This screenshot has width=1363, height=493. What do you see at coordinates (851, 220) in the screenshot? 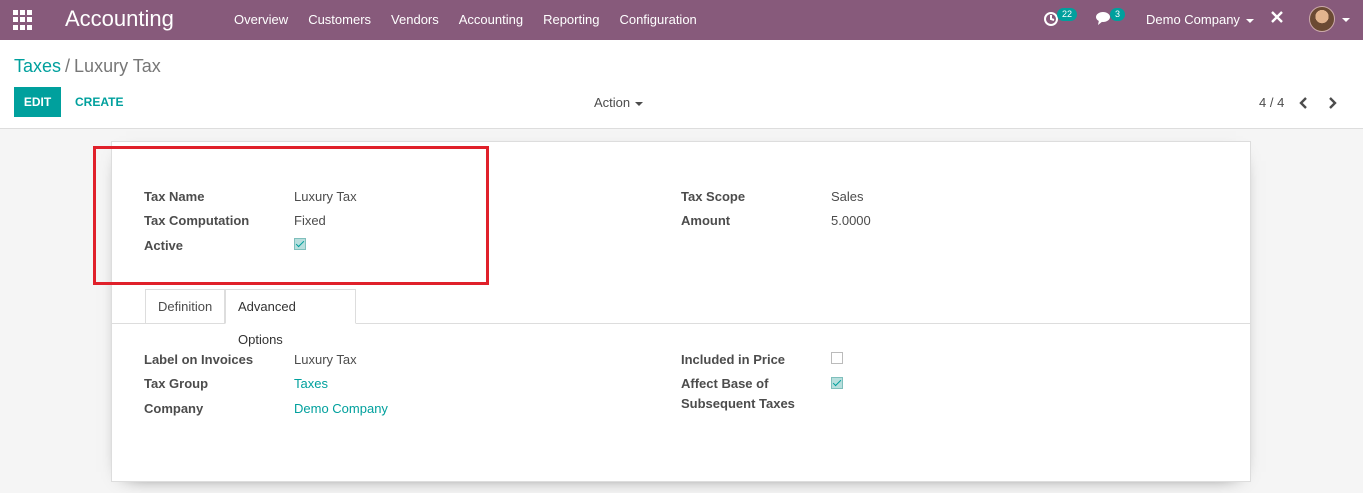
I see `amount-value: 5.0000` at bounding box center [851, 220].